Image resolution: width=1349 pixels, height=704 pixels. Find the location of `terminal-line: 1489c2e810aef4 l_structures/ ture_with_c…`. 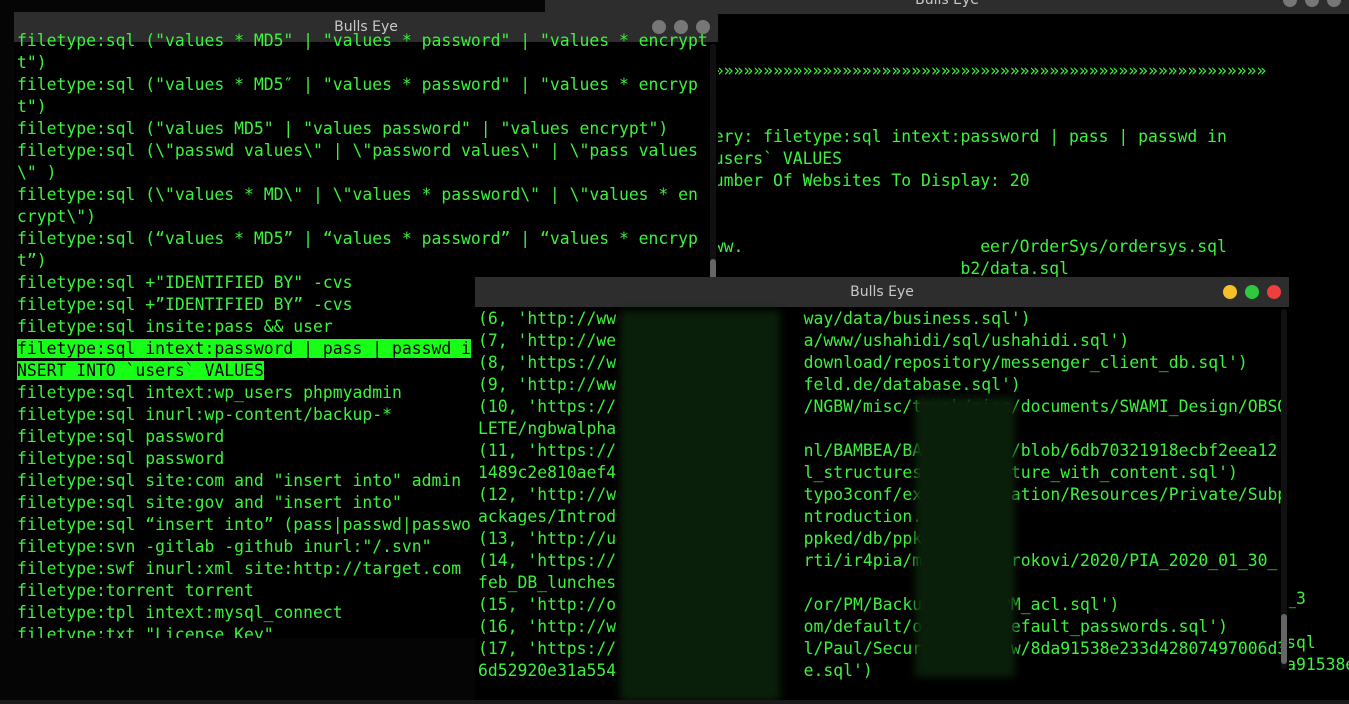

terminal-line: 1489c2e810aef4 l_structures/ ture_with_c… is located at coordinates (858, 472).